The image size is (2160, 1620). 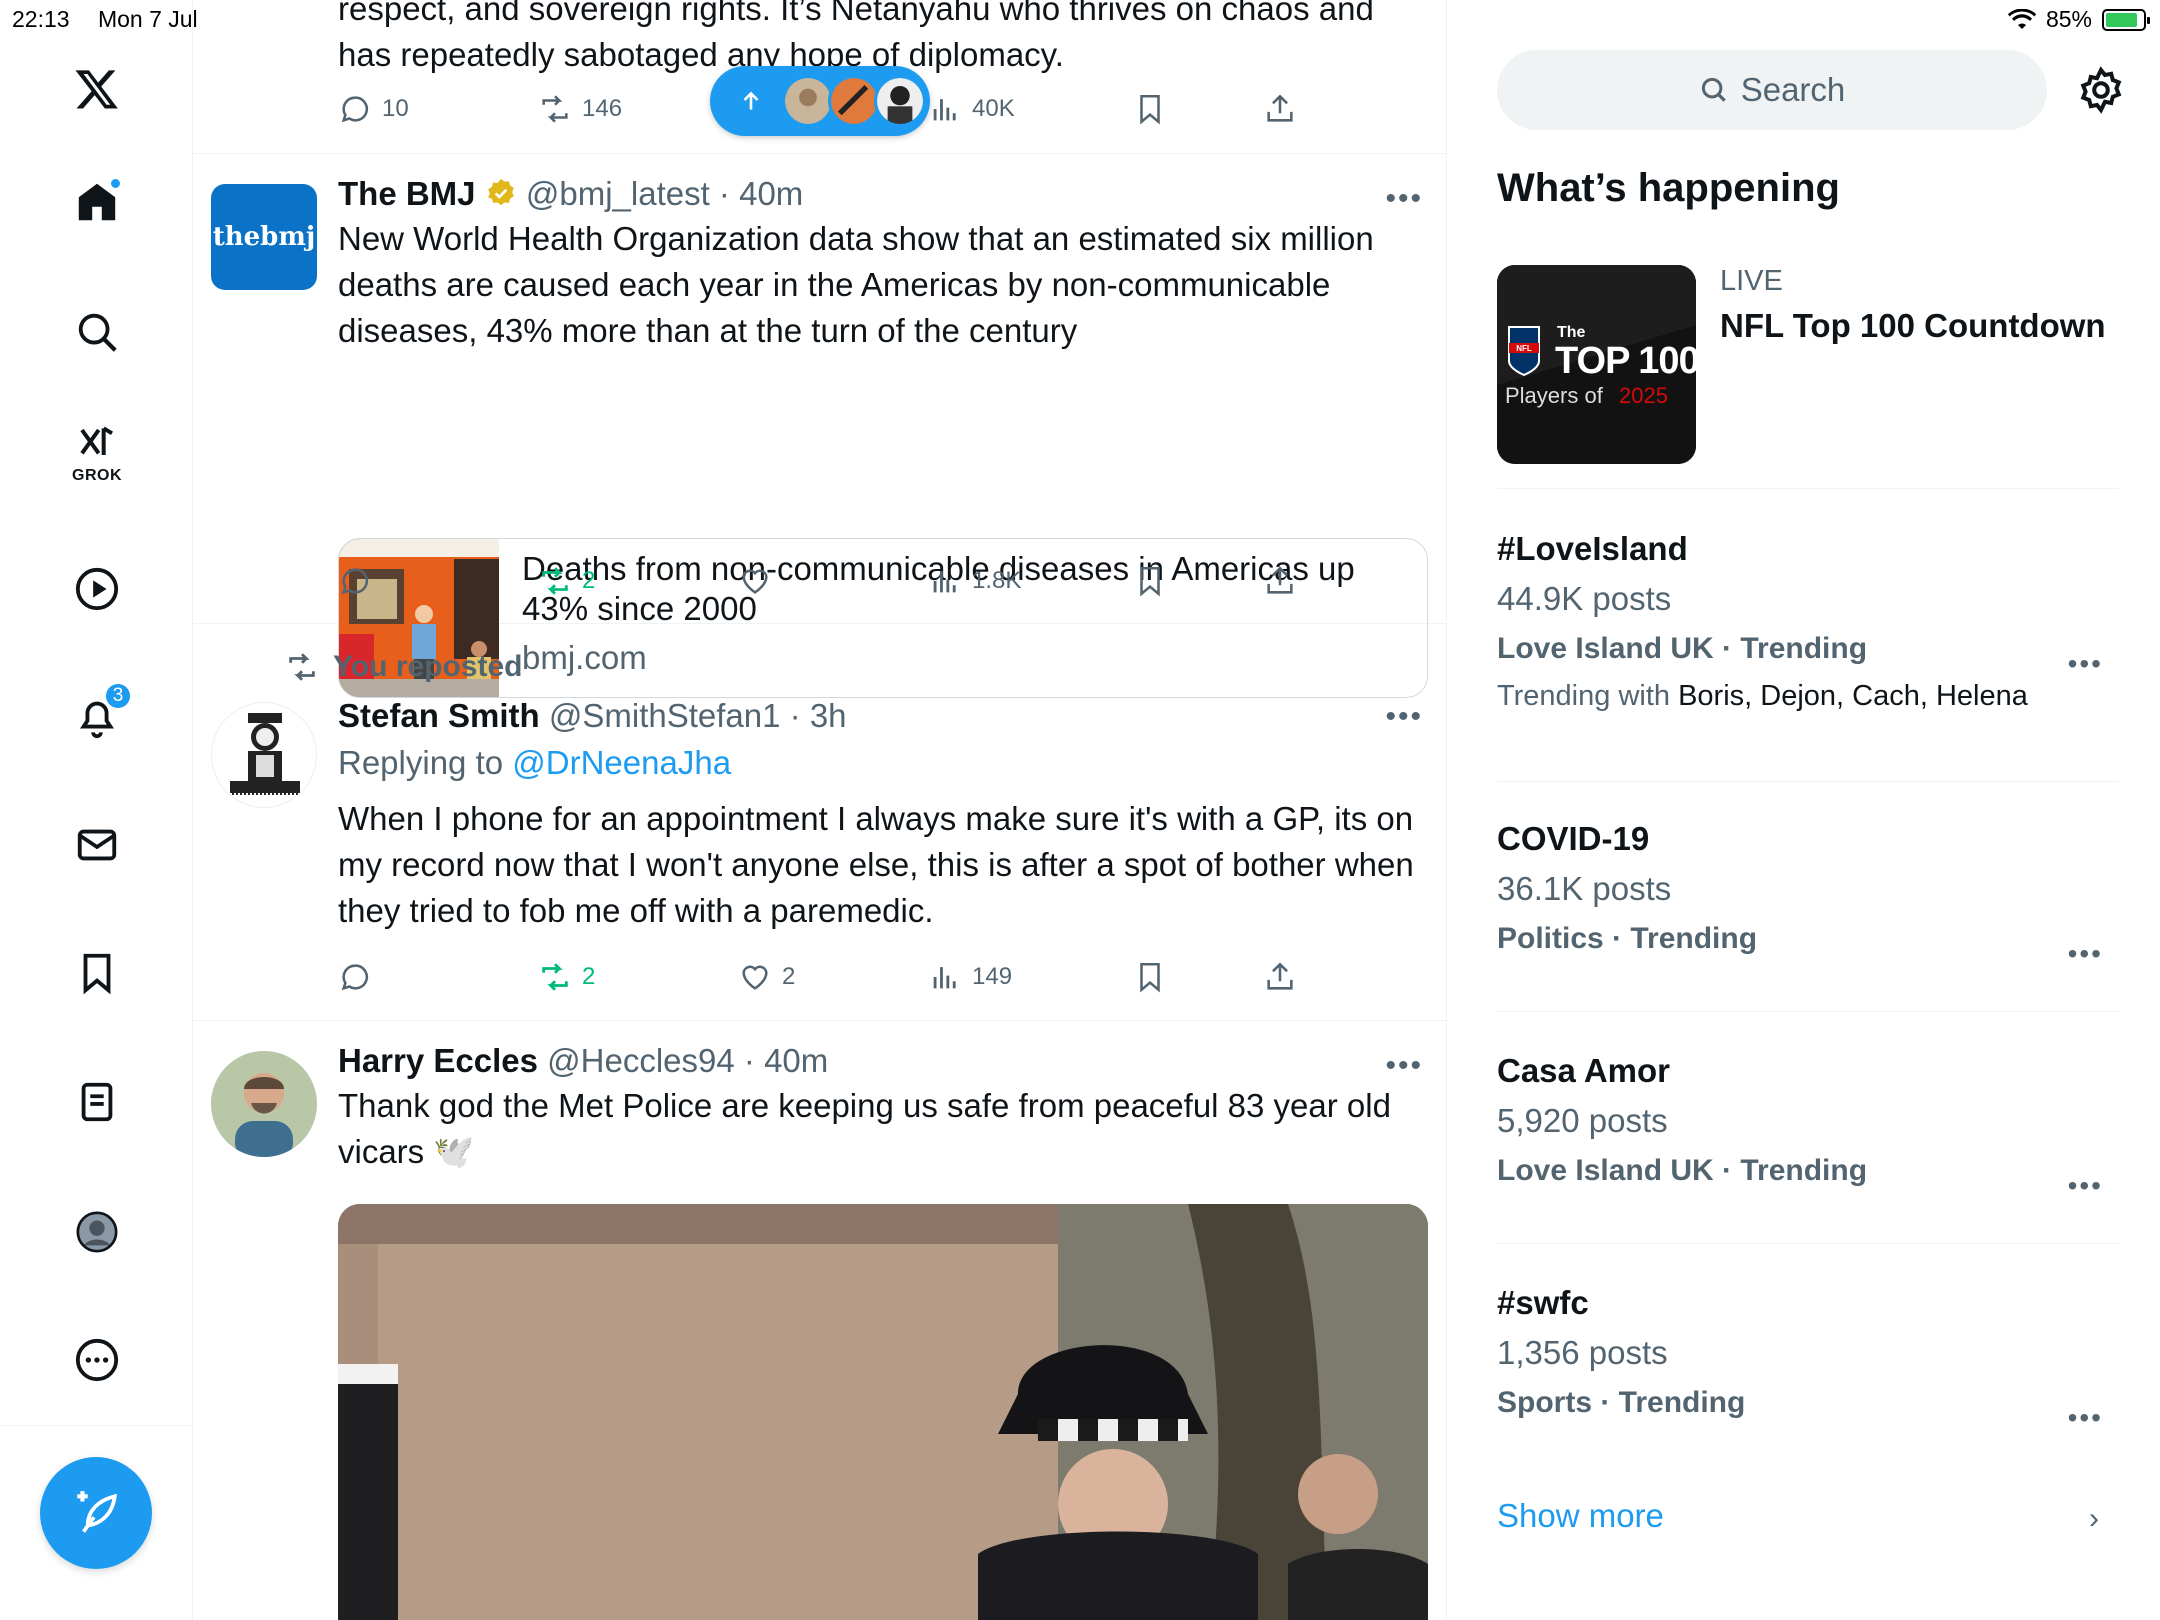 I want to click on home-icon, so click(x=97, y=202).